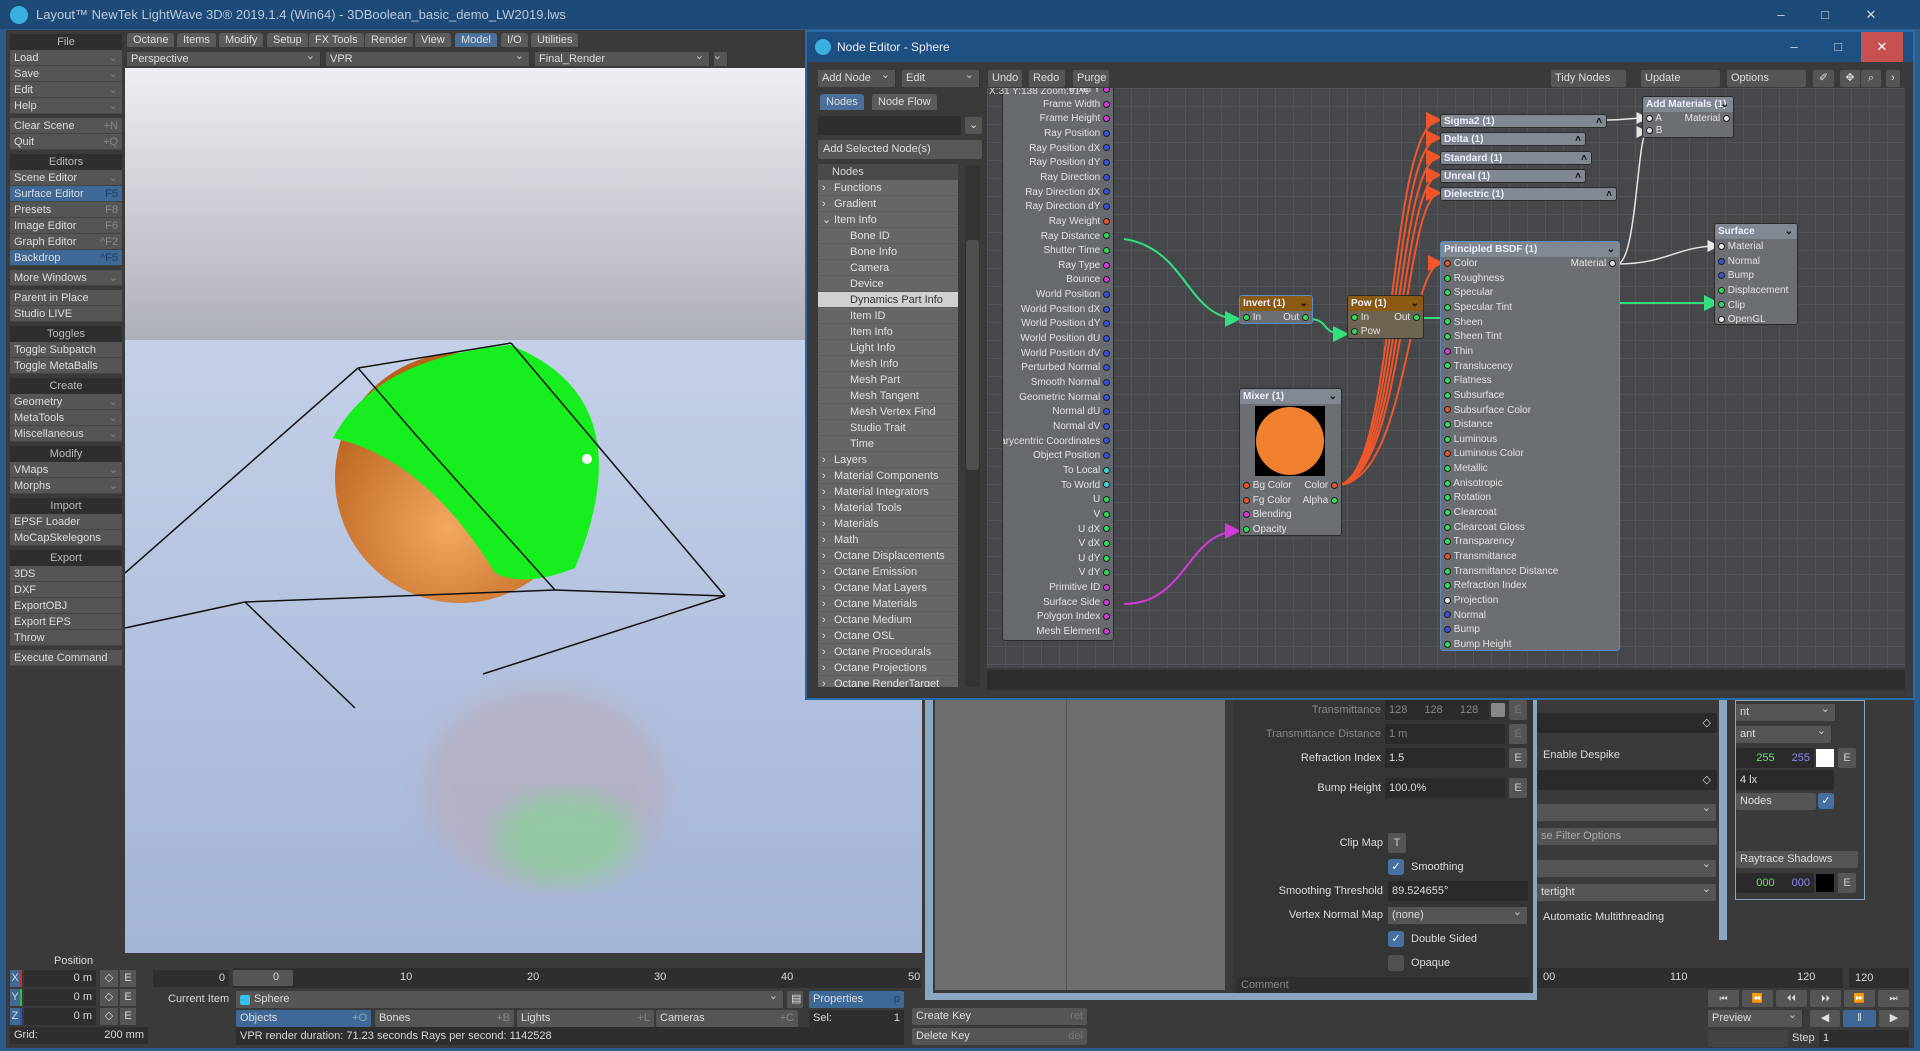 Image resolution: width=1920 pixels, height=1051 pixels. I want to click on port: Perturbed Normal, so click(1065, 368).